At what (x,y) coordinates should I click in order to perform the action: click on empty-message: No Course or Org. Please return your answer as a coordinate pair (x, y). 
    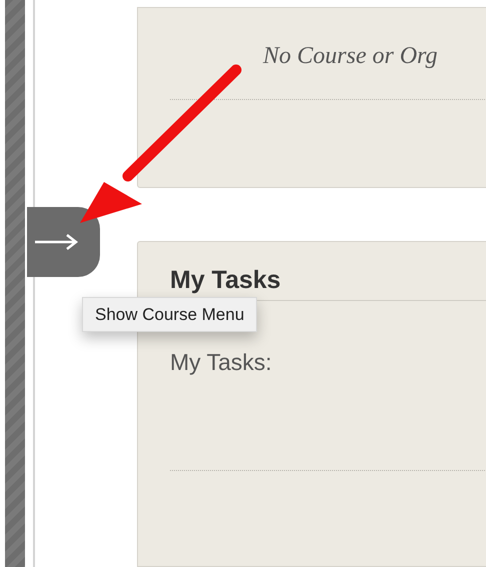
    Looking at the image, I should click on (350, 56).